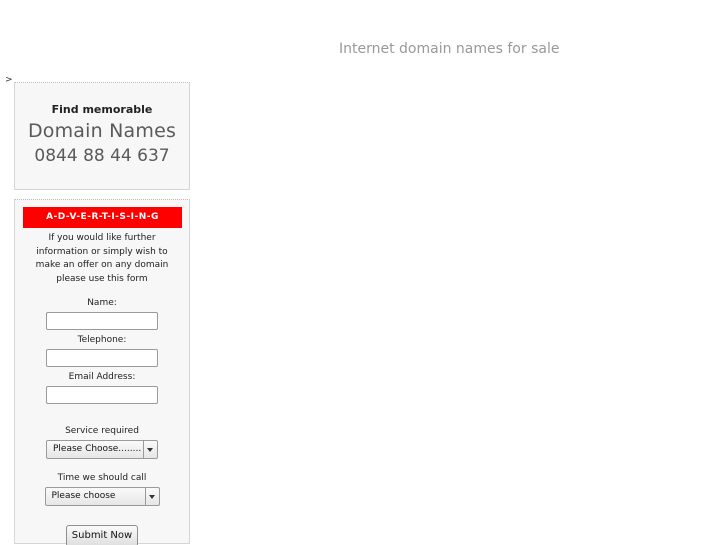 The image size is (727, 545). I want to click on time-label: Time we should call, so click(102, 478).